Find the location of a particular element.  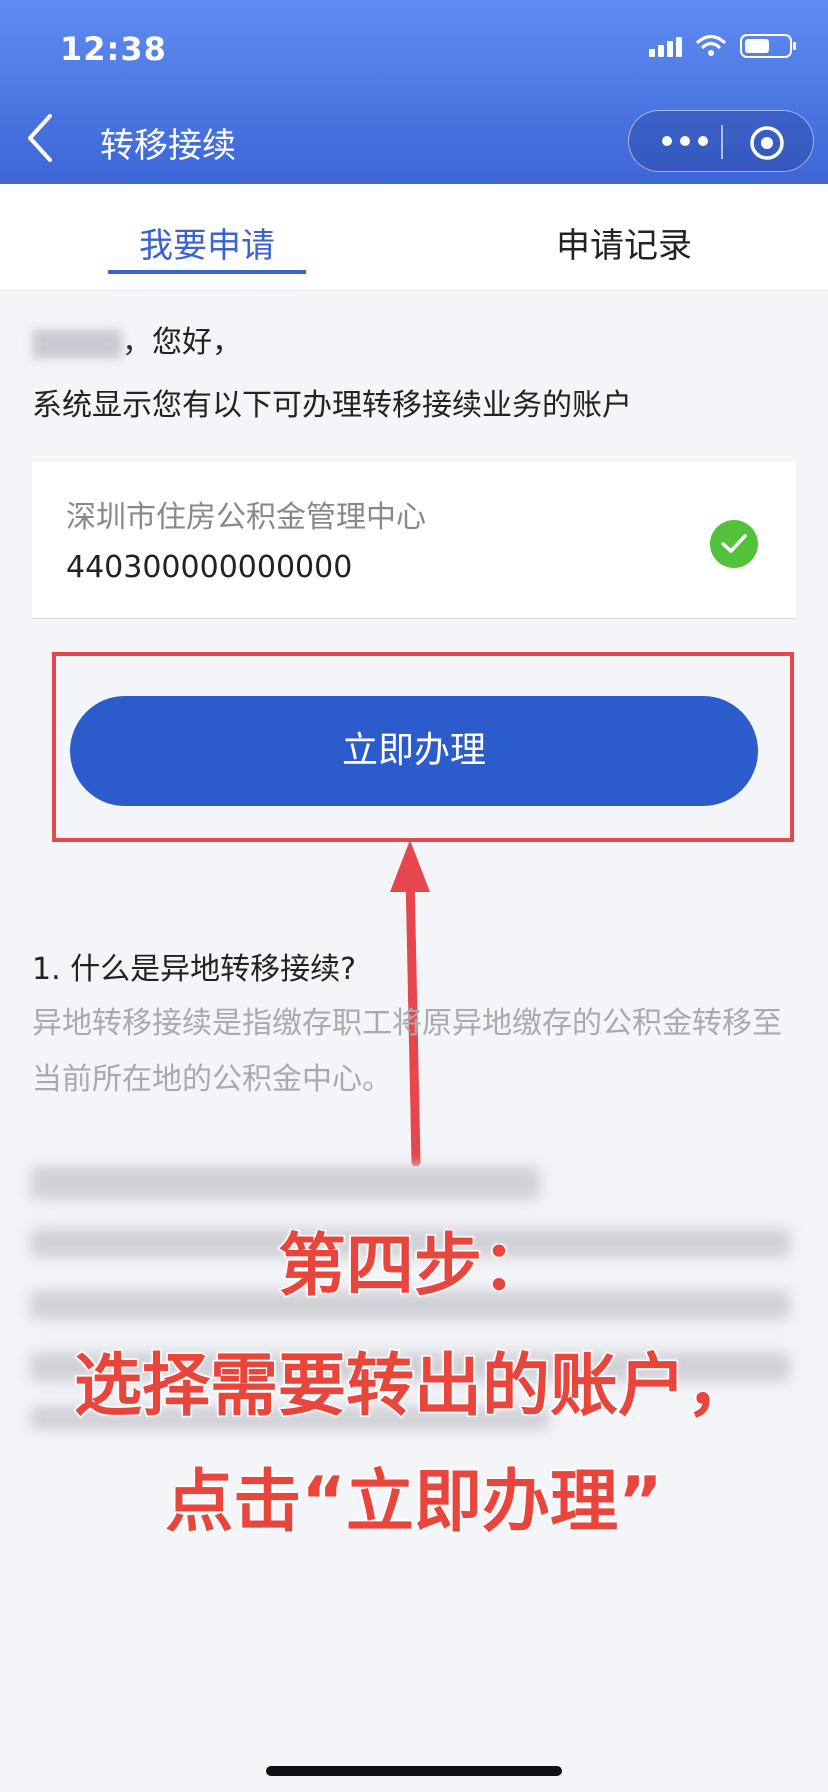

close-miniprogram-icon is located at coordinates (767, 143).